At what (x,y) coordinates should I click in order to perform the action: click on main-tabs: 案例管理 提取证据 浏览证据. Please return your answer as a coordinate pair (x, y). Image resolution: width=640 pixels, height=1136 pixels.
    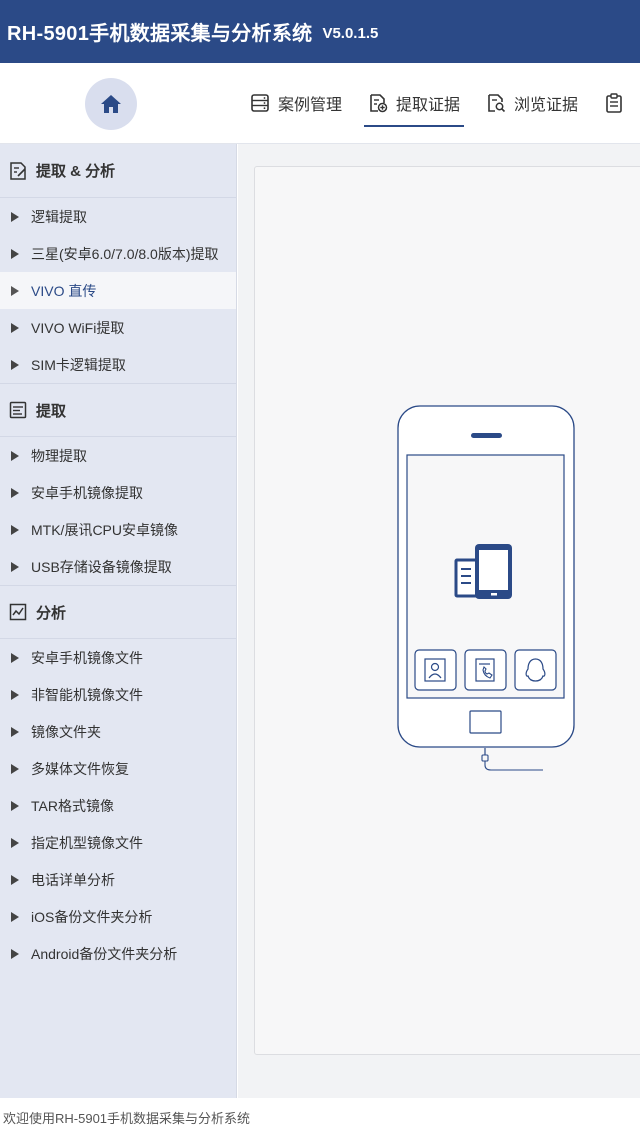
    Looking at the image, I should click on (445, 103).